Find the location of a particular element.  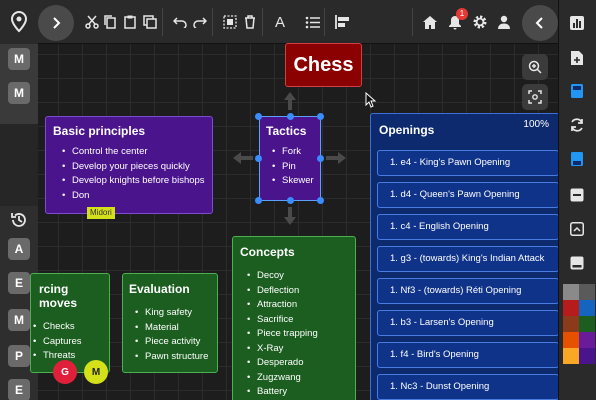

sync-button is located at coordinates (577, 125).